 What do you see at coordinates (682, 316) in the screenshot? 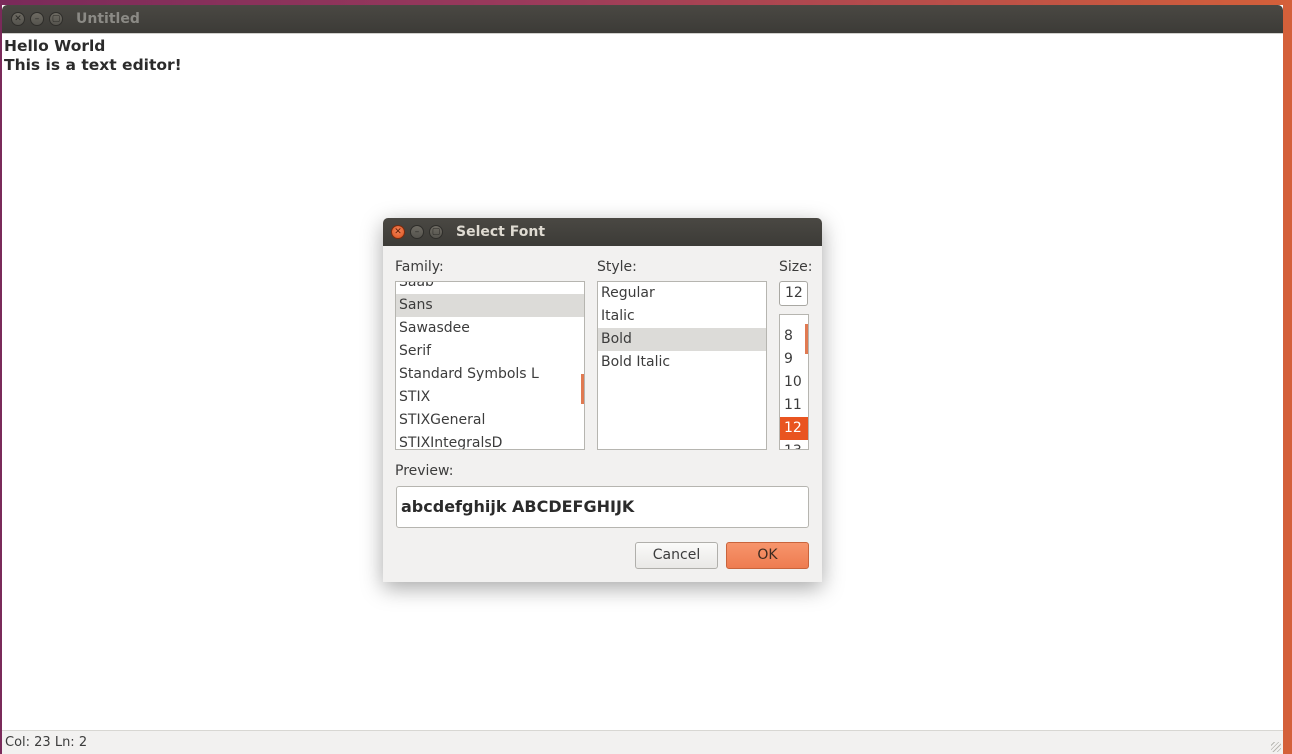
I see `style-item: Italic` at bounding box center [682, 316].